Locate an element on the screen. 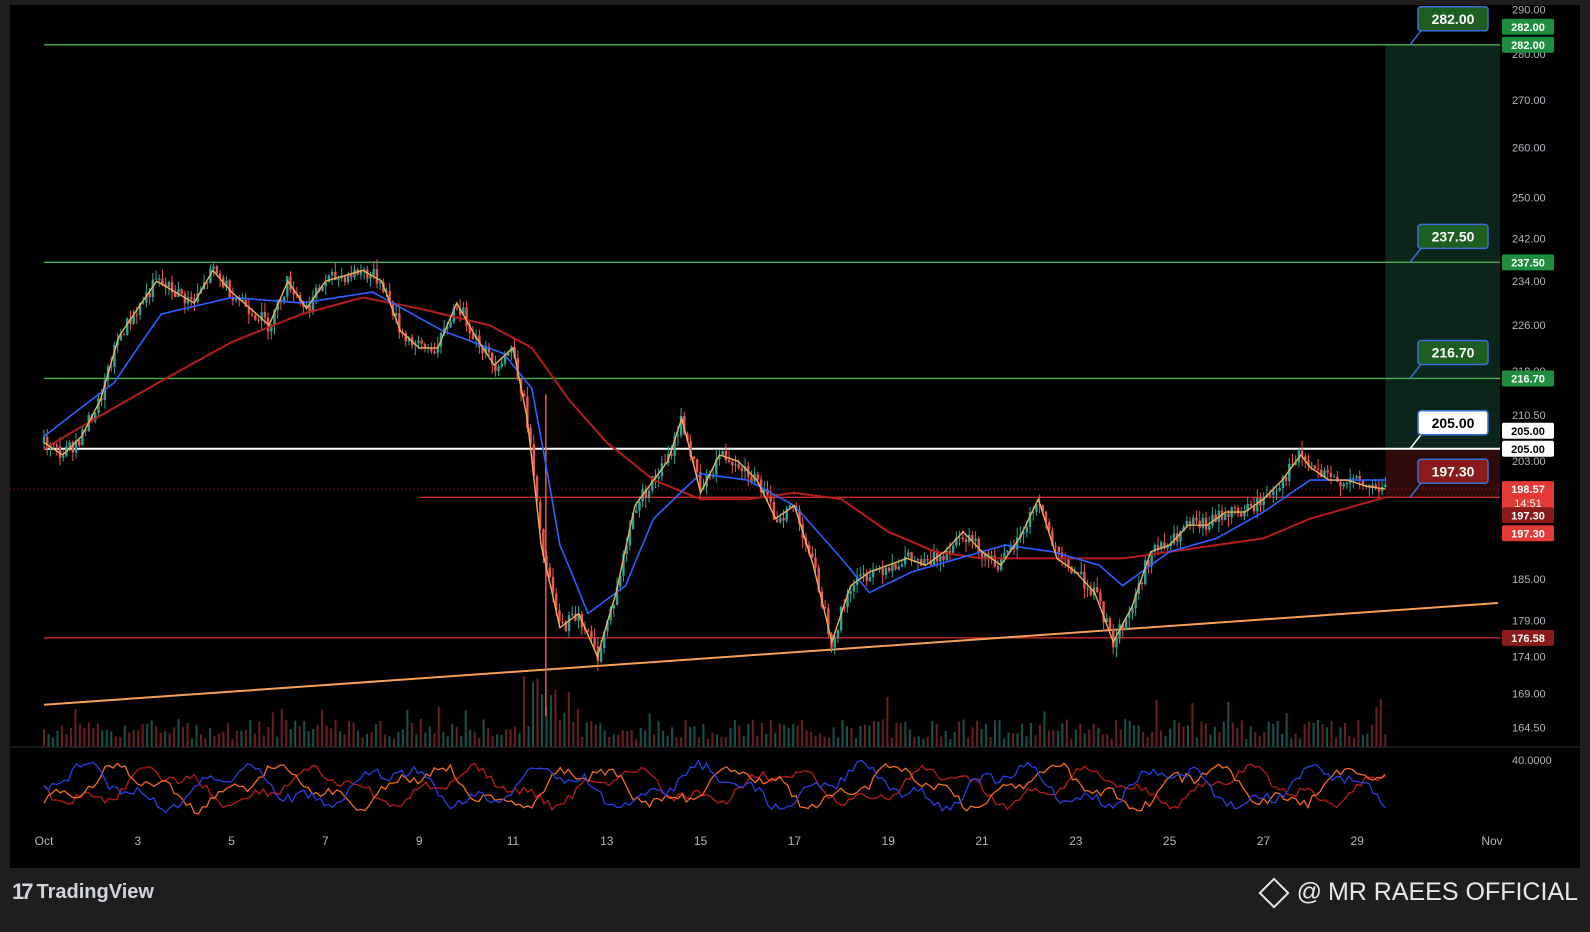 This screenshot has height=932, width=1590. callout-label-237.50: 237.50 is located at coordinates (1453, 236).